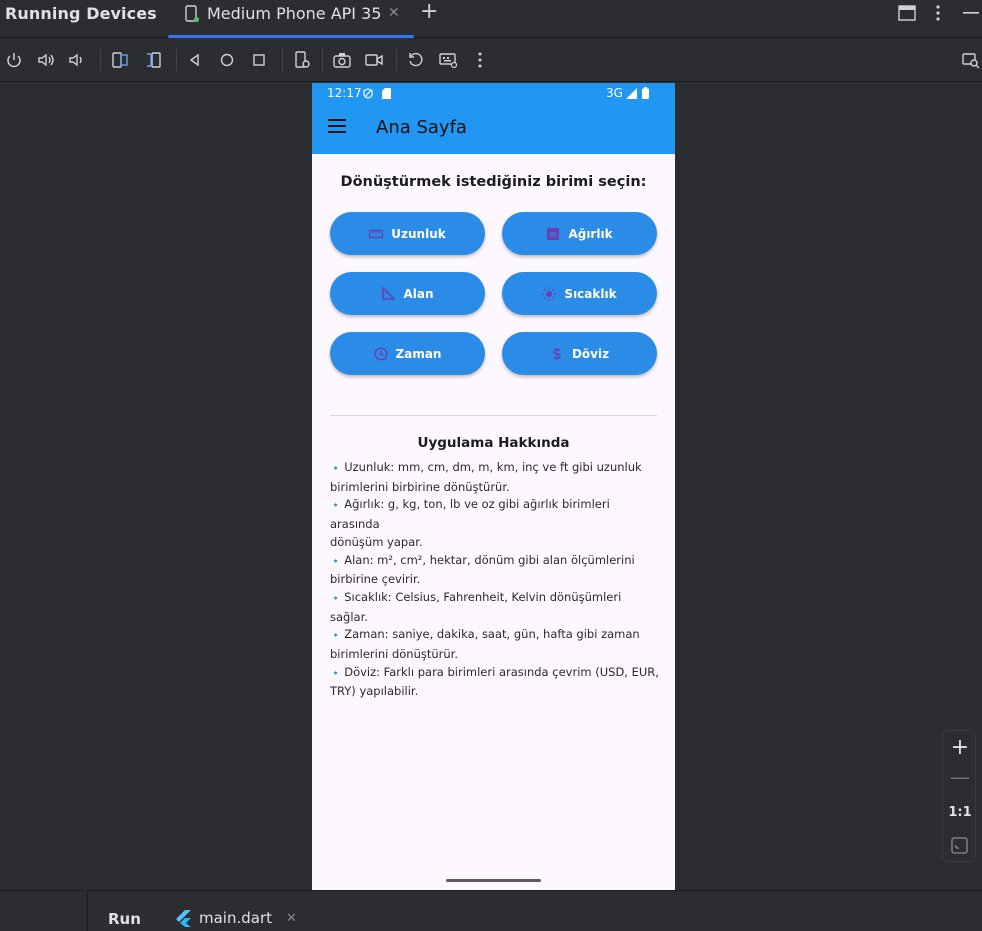 Image resolution: width=982 pixels, height=931 pixels. Describe the element at coordinates (959, 845) in the screenshot. I see `fit-screen-icon` at that location.